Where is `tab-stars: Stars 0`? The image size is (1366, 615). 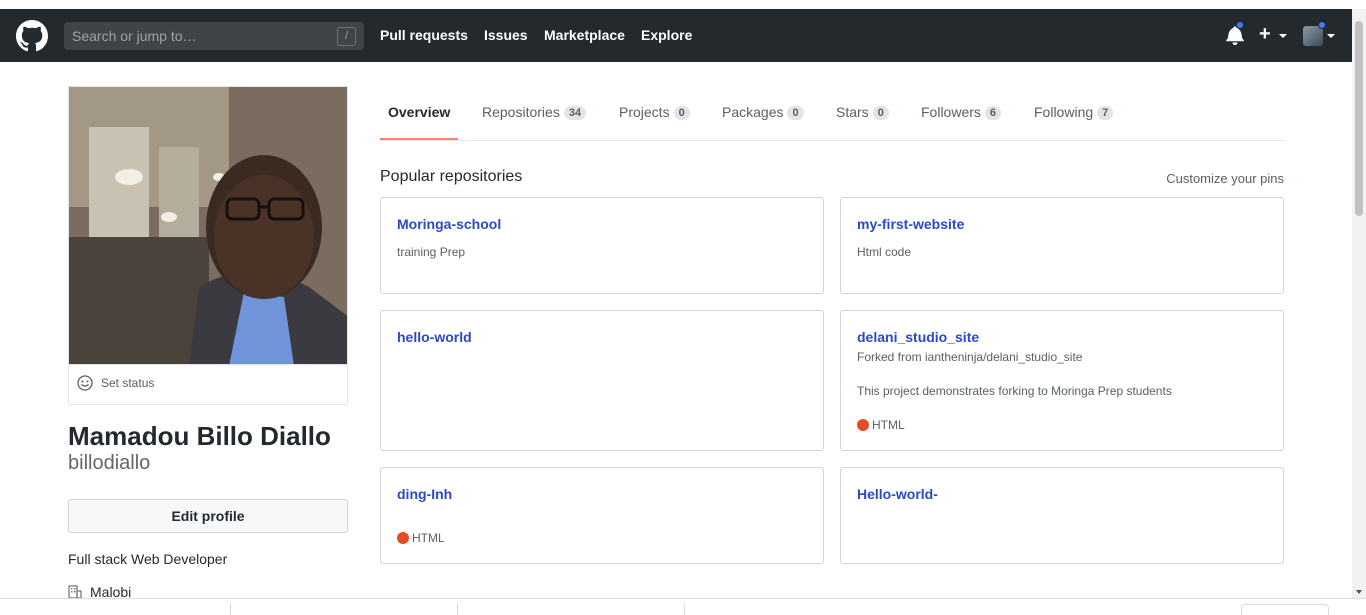 tab-stars: Stars 0 is located at coordinates (862, 112).